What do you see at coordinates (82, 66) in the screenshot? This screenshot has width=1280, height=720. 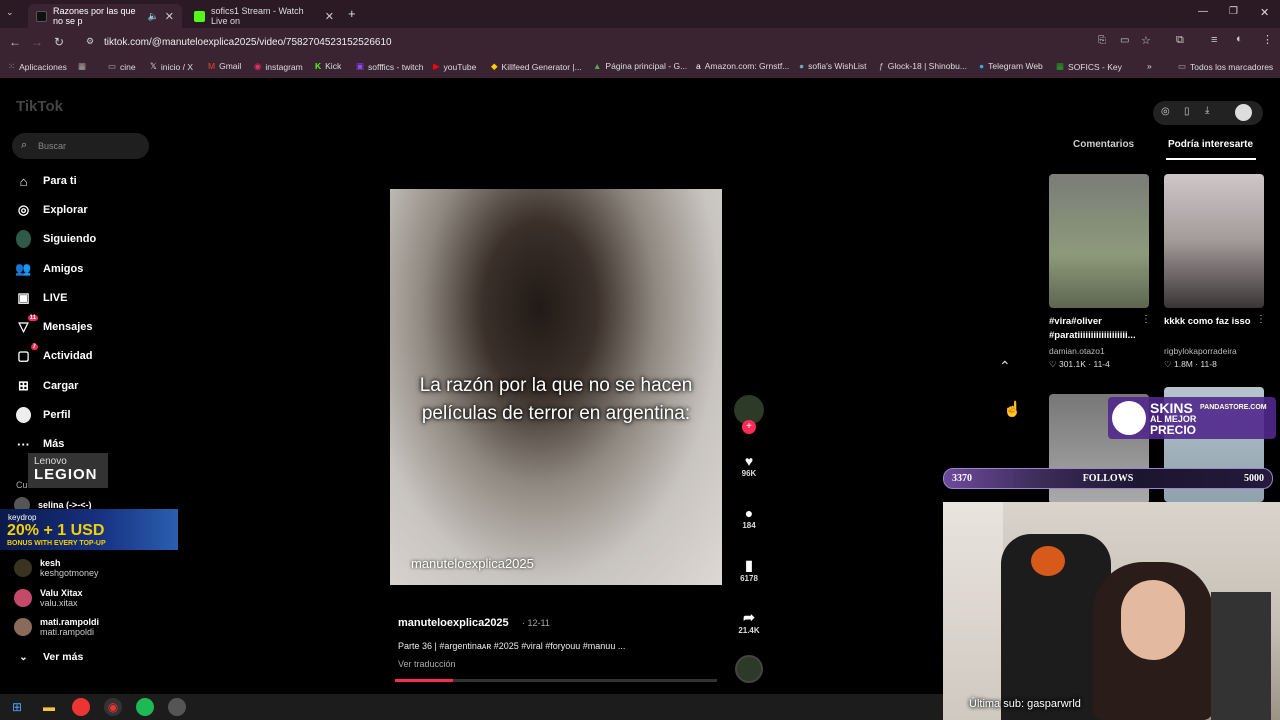 I see `bookmark-grid: ▦` at bounding box center [82, 66].